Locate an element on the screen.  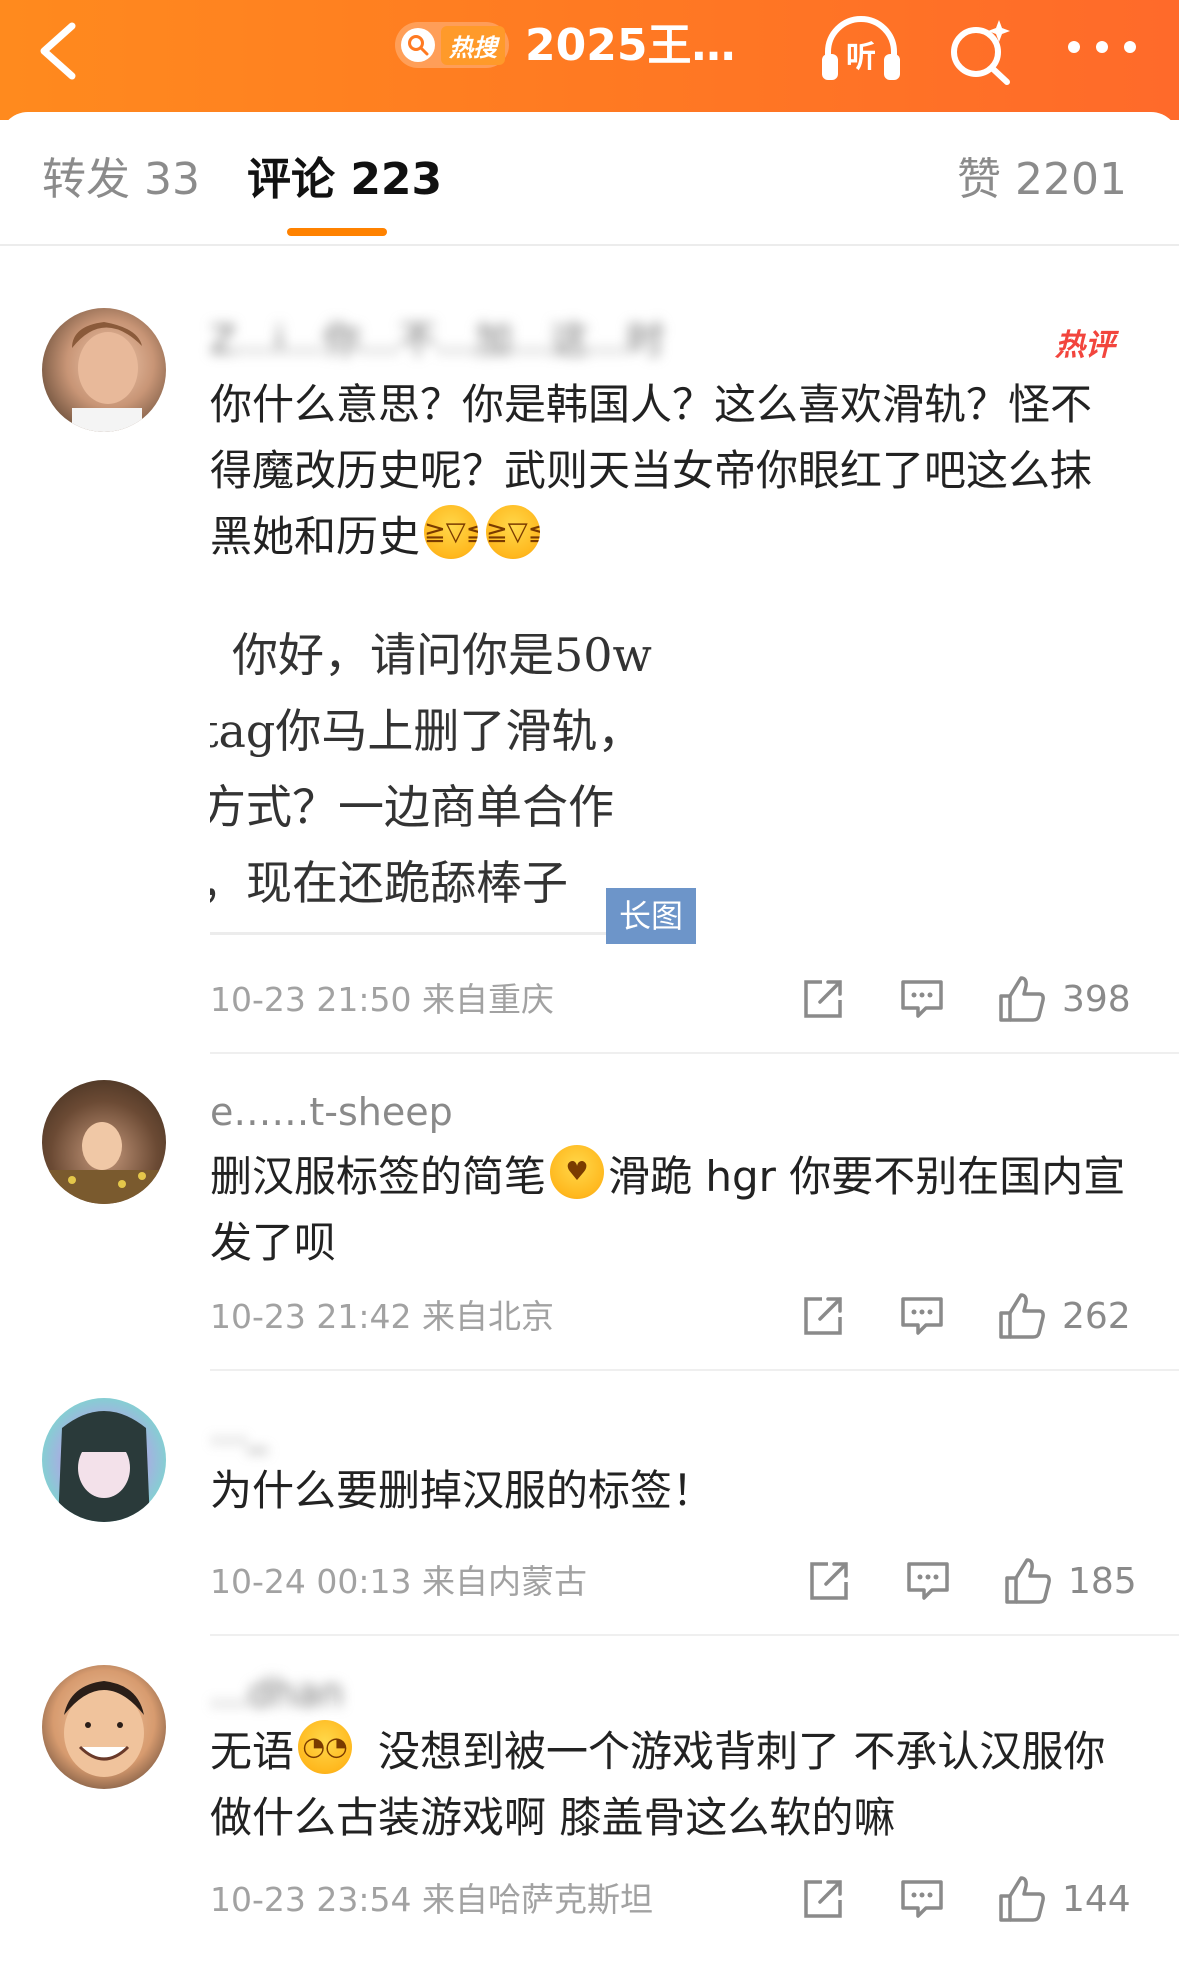
tab-comments: 评论 223 is located at coordinates (344, 180).